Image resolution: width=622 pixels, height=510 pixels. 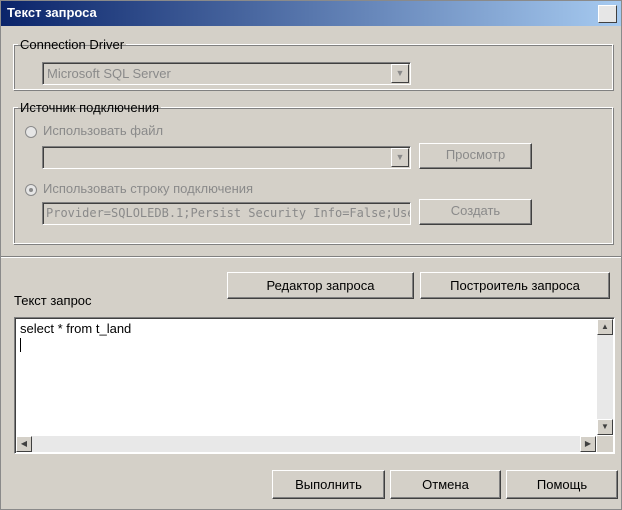 I want to click on scroll-right-icon: ▶, so click(x=588, y=444).